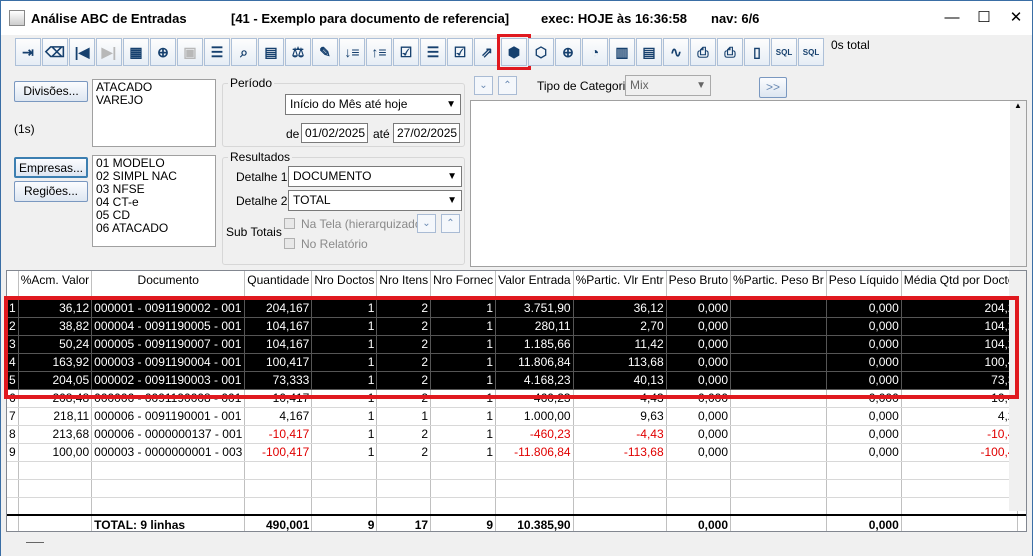 The image size is (1033, 556). Describe the element at coordinates (289, 223) in the screenshot. I see `na-tela-checkbox` at that location.